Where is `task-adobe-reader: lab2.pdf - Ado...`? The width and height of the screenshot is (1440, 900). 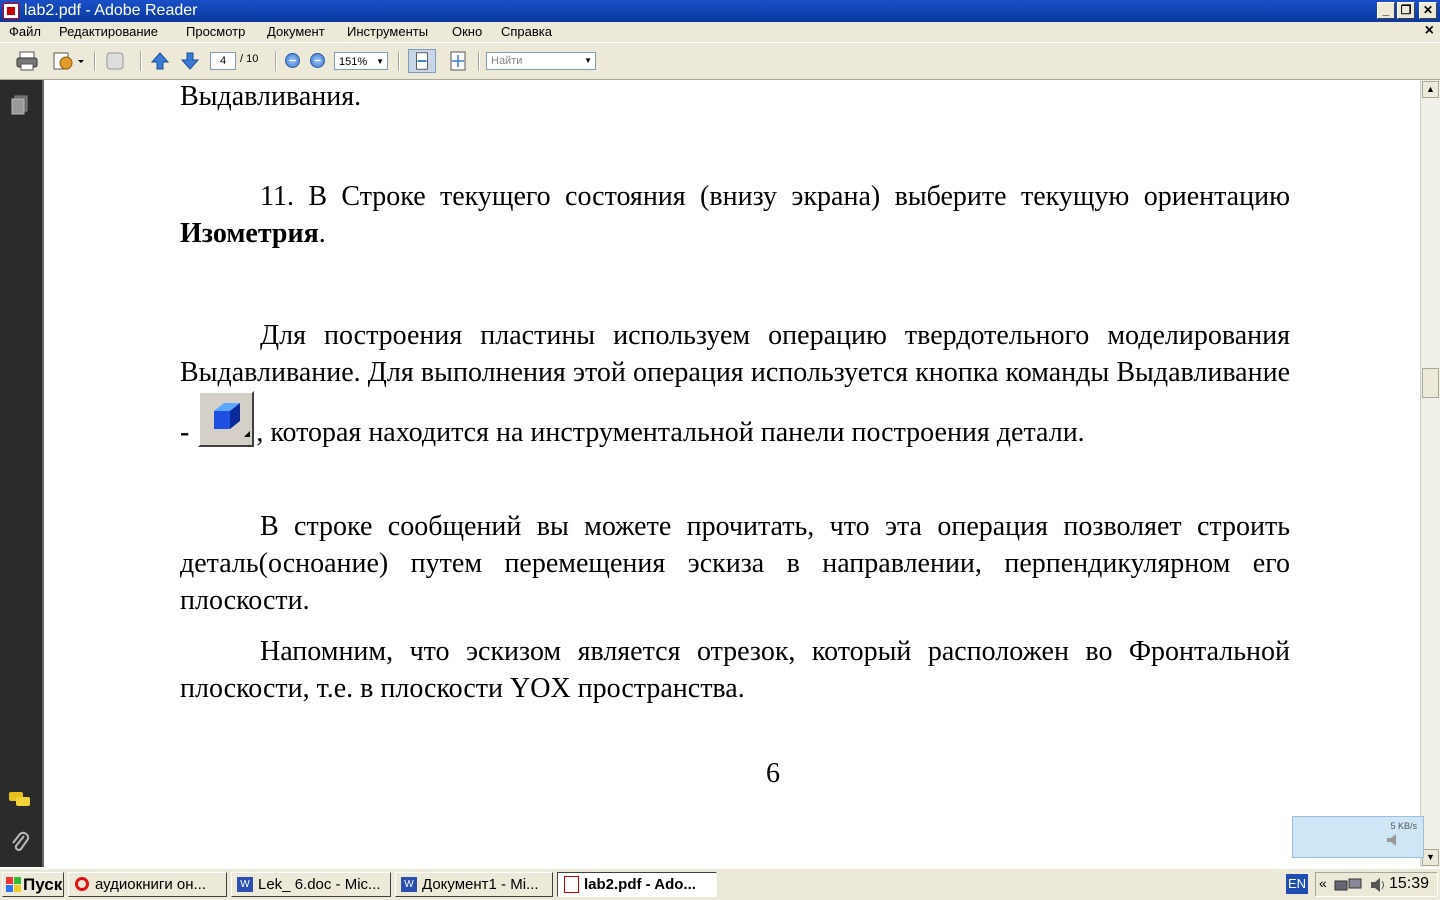 task-adobe-reader: lab2.pdf - Ado... is located at coordinates (637, 884).